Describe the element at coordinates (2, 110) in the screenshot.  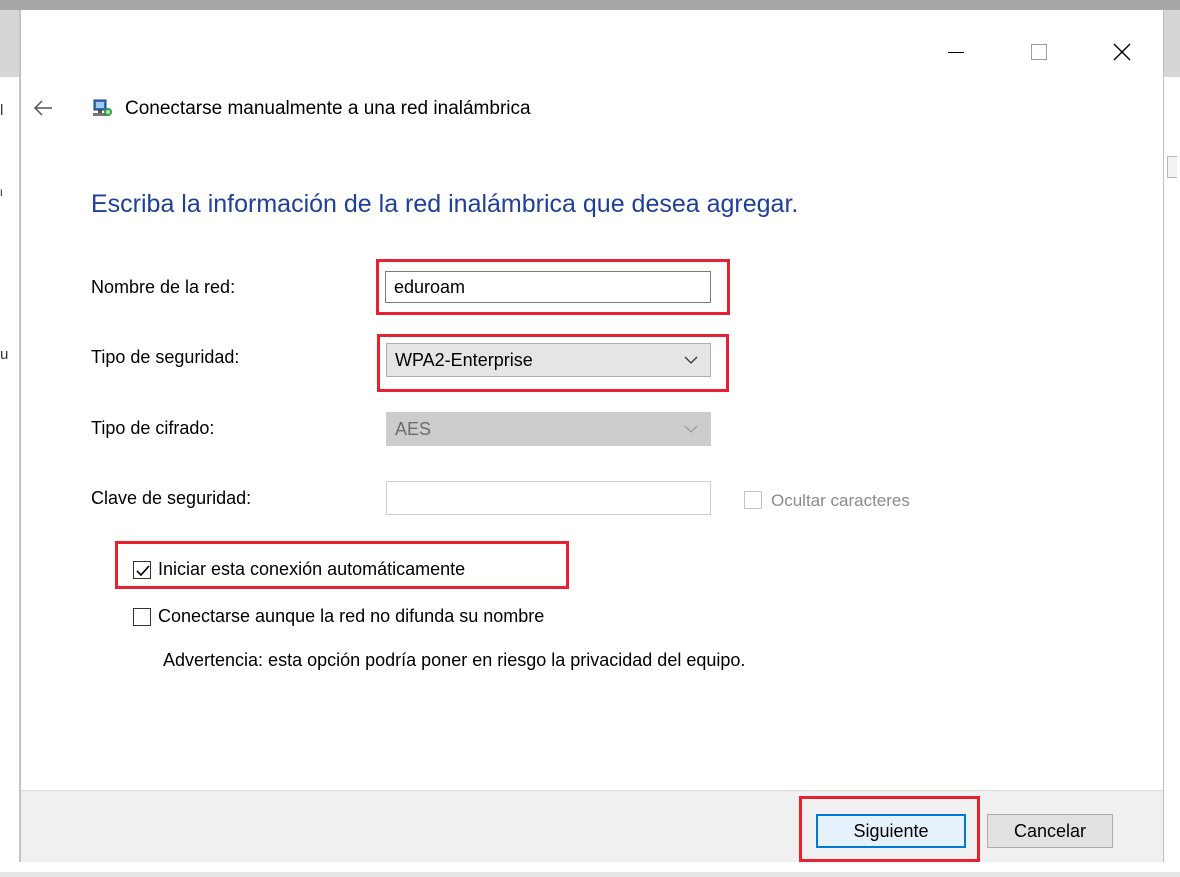
I see `background-text-fragment: l` at that location.